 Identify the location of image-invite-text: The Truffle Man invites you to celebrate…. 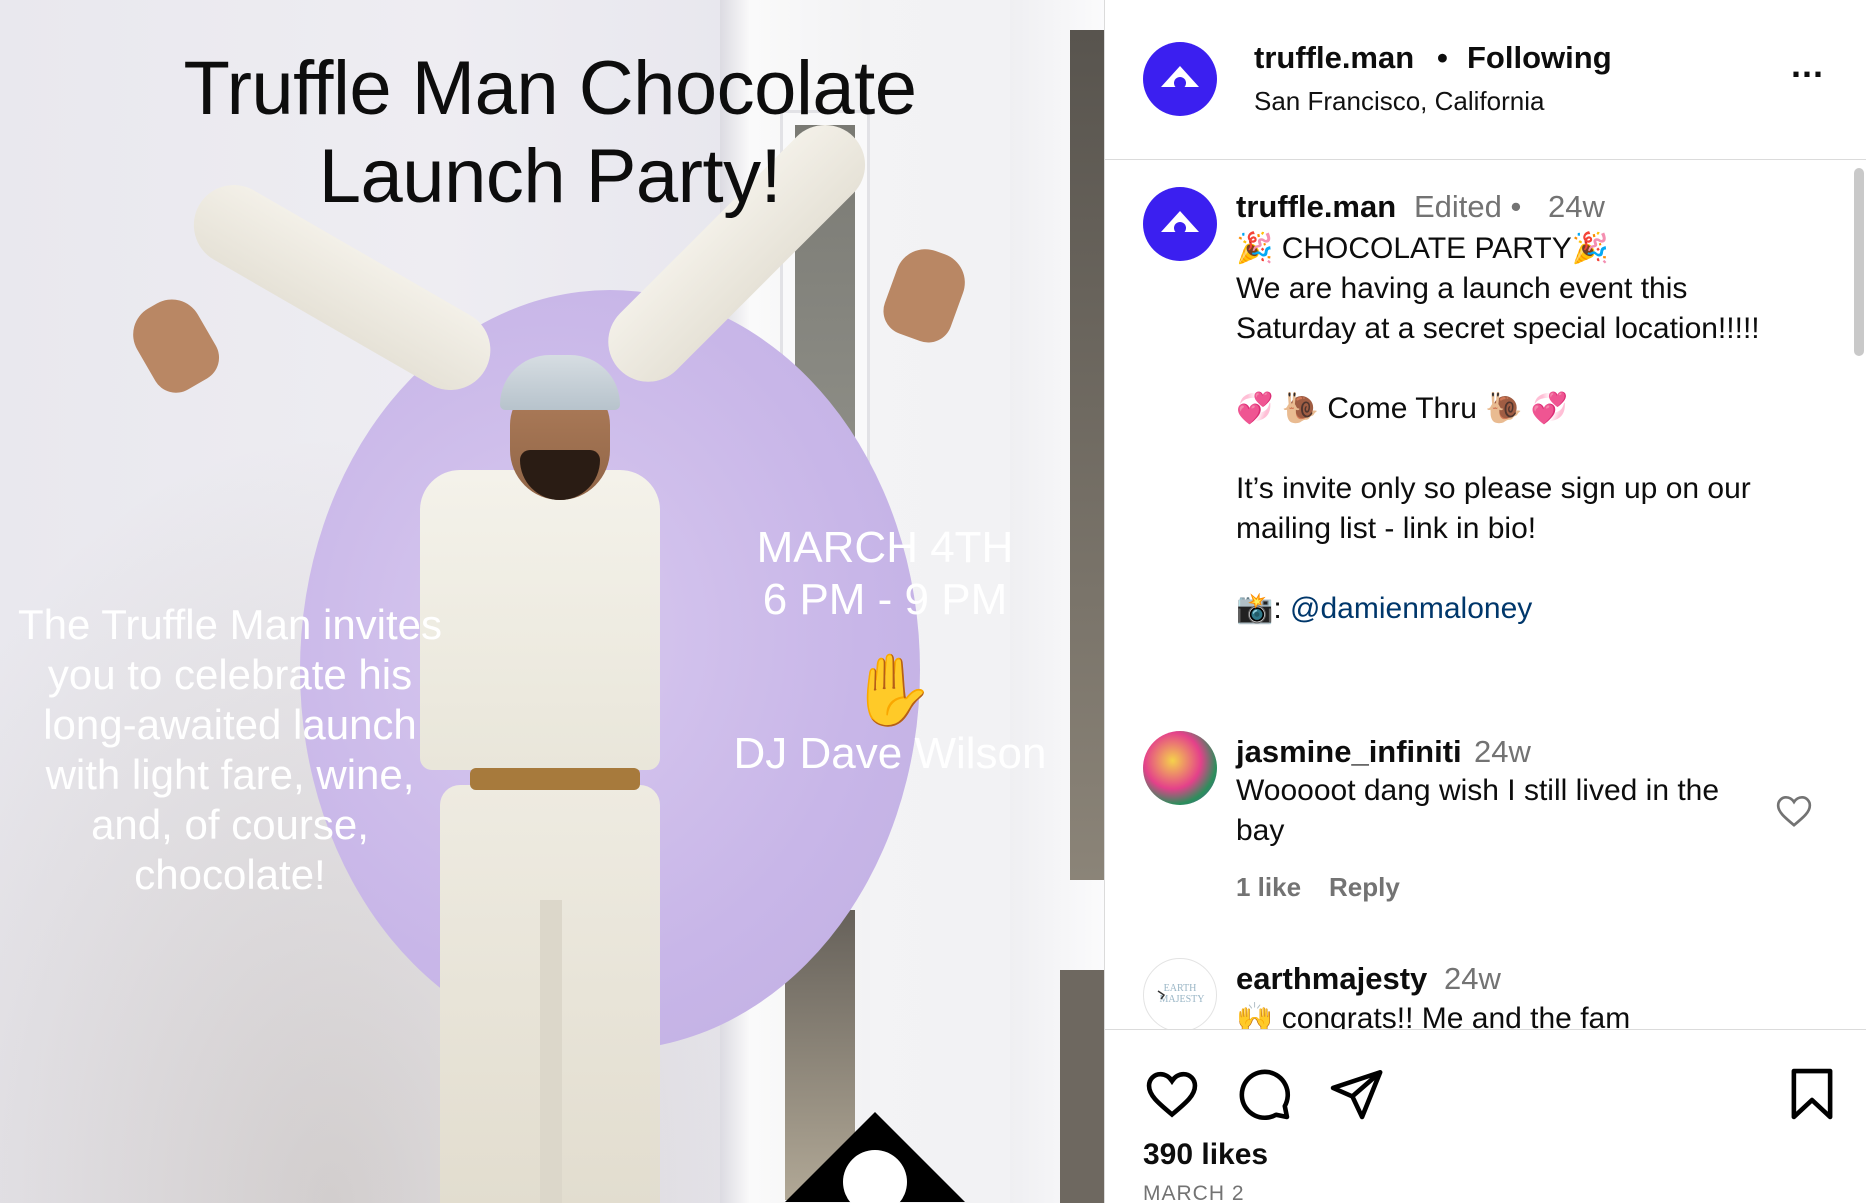
(230, 749).